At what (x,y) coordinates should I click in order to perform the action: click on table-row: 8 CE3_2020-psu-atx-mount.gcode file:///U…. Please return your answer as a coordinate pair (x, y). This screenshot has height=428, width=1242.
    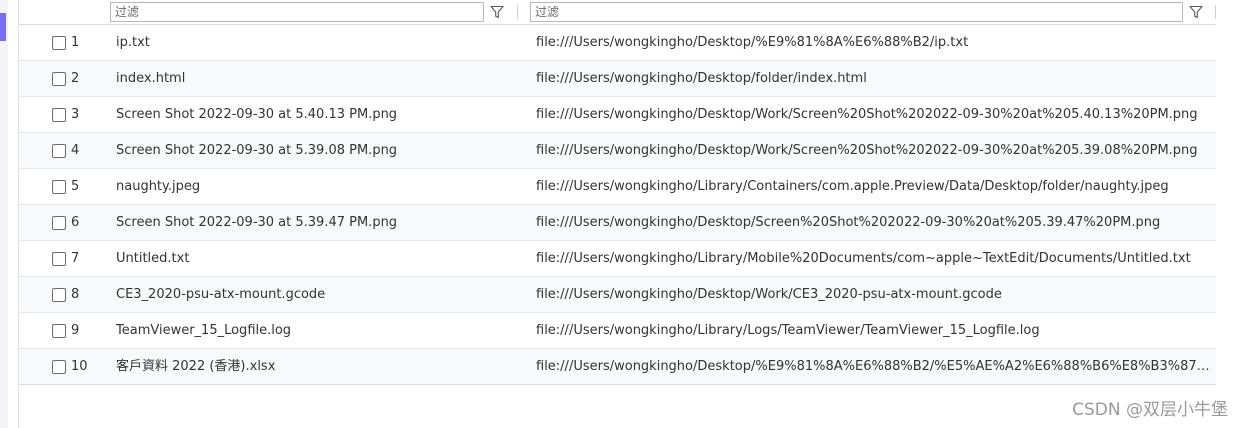
    Looking at the image, I should click on (617, 295).